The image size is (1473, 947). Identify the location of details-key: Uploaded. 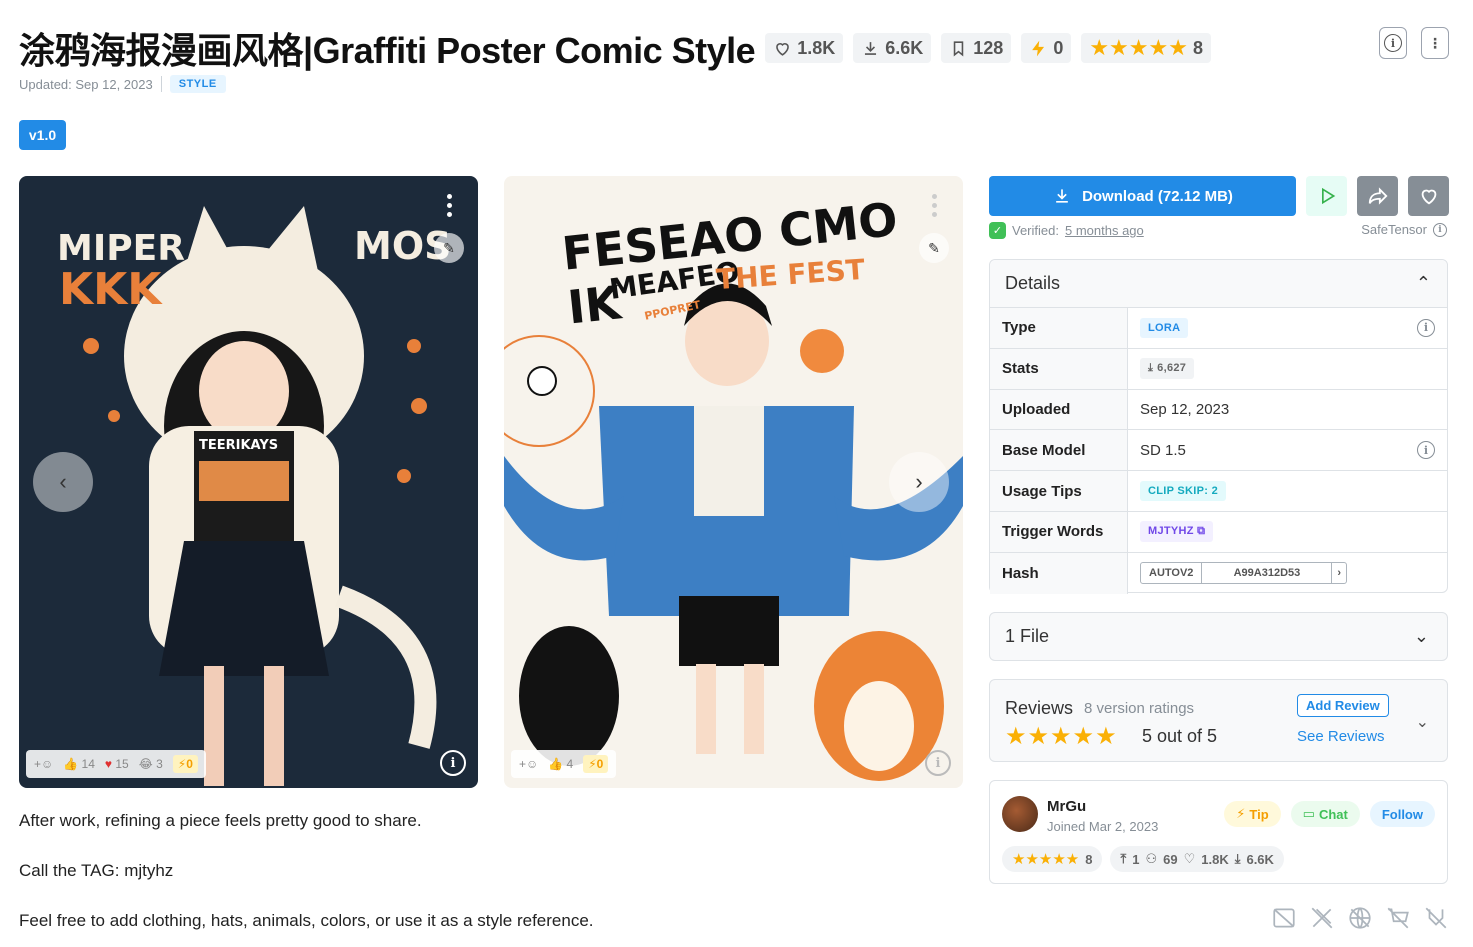
(1059, 409).